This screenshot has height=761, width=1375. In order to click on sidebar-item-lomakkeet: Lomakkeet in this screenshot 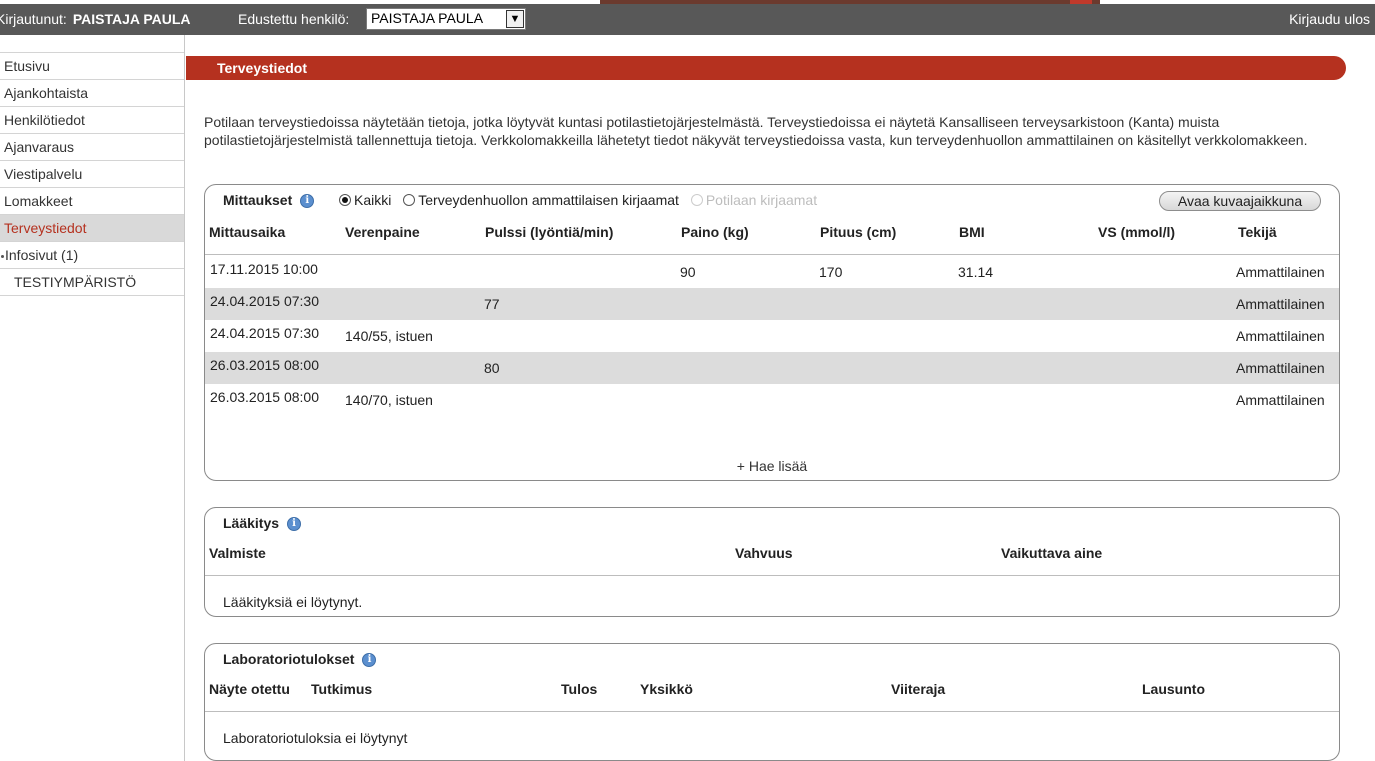, I will do `click(92, 201)`.